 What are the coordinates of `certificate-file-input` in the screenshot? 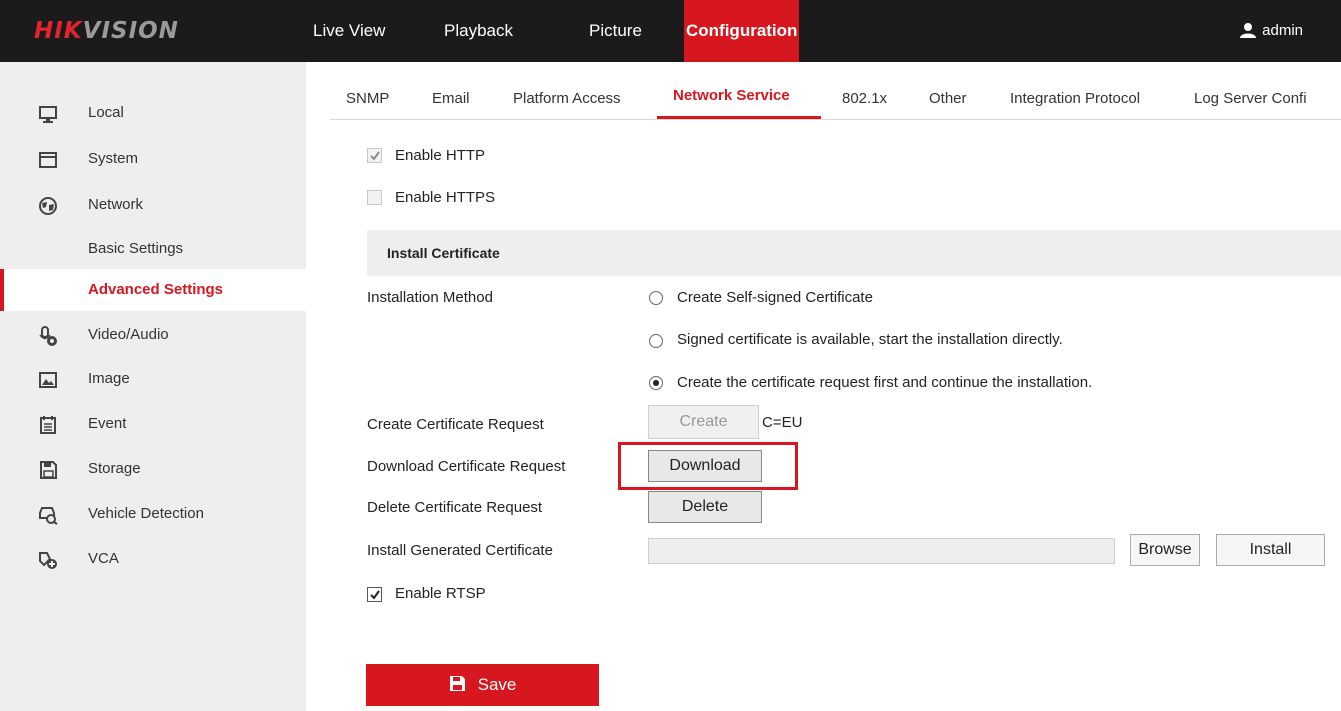 It's located at (881, 551).